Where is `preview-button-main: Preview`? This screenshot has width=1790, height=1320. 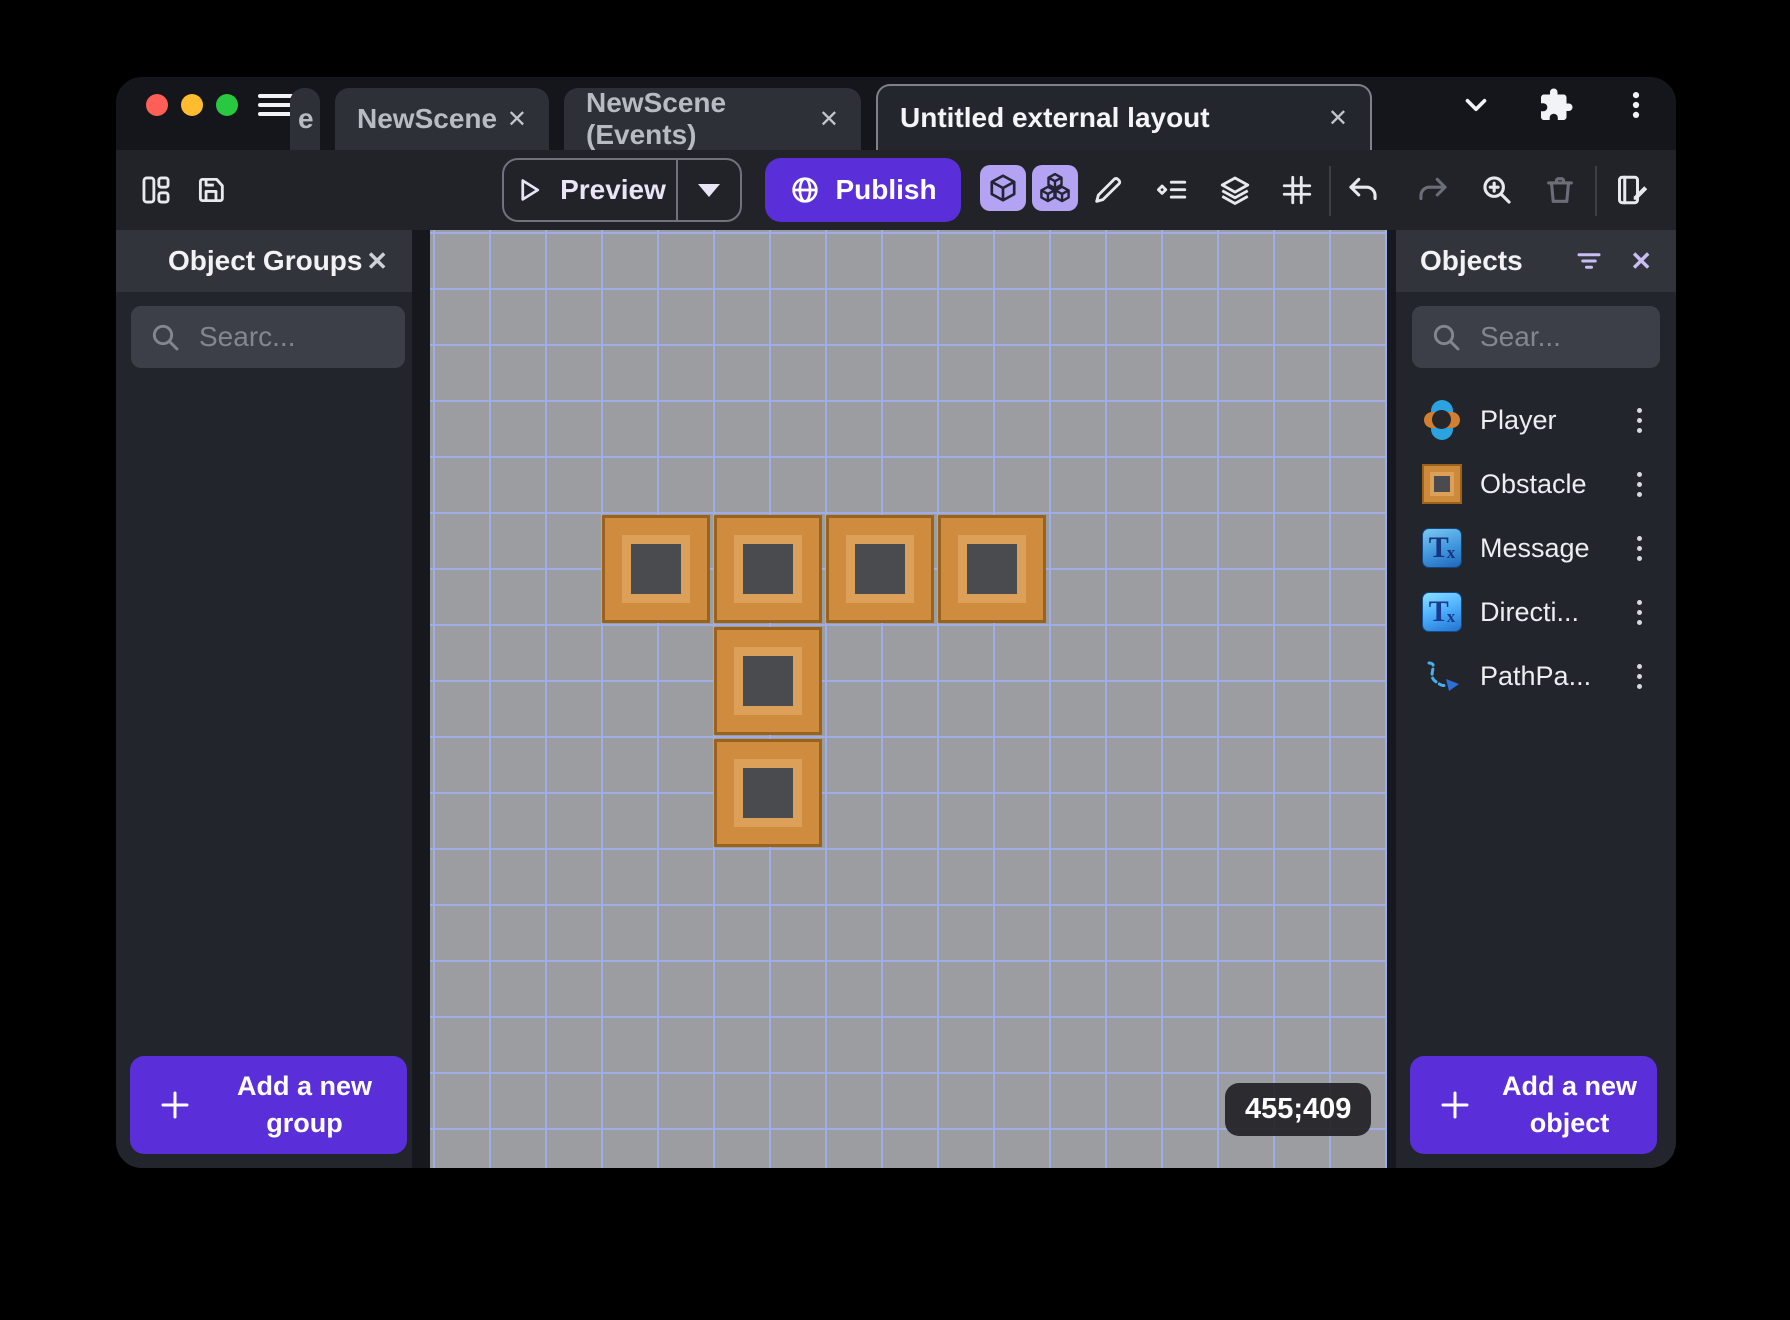 preview-button-main: Preview is located at coordinates (590, 190).